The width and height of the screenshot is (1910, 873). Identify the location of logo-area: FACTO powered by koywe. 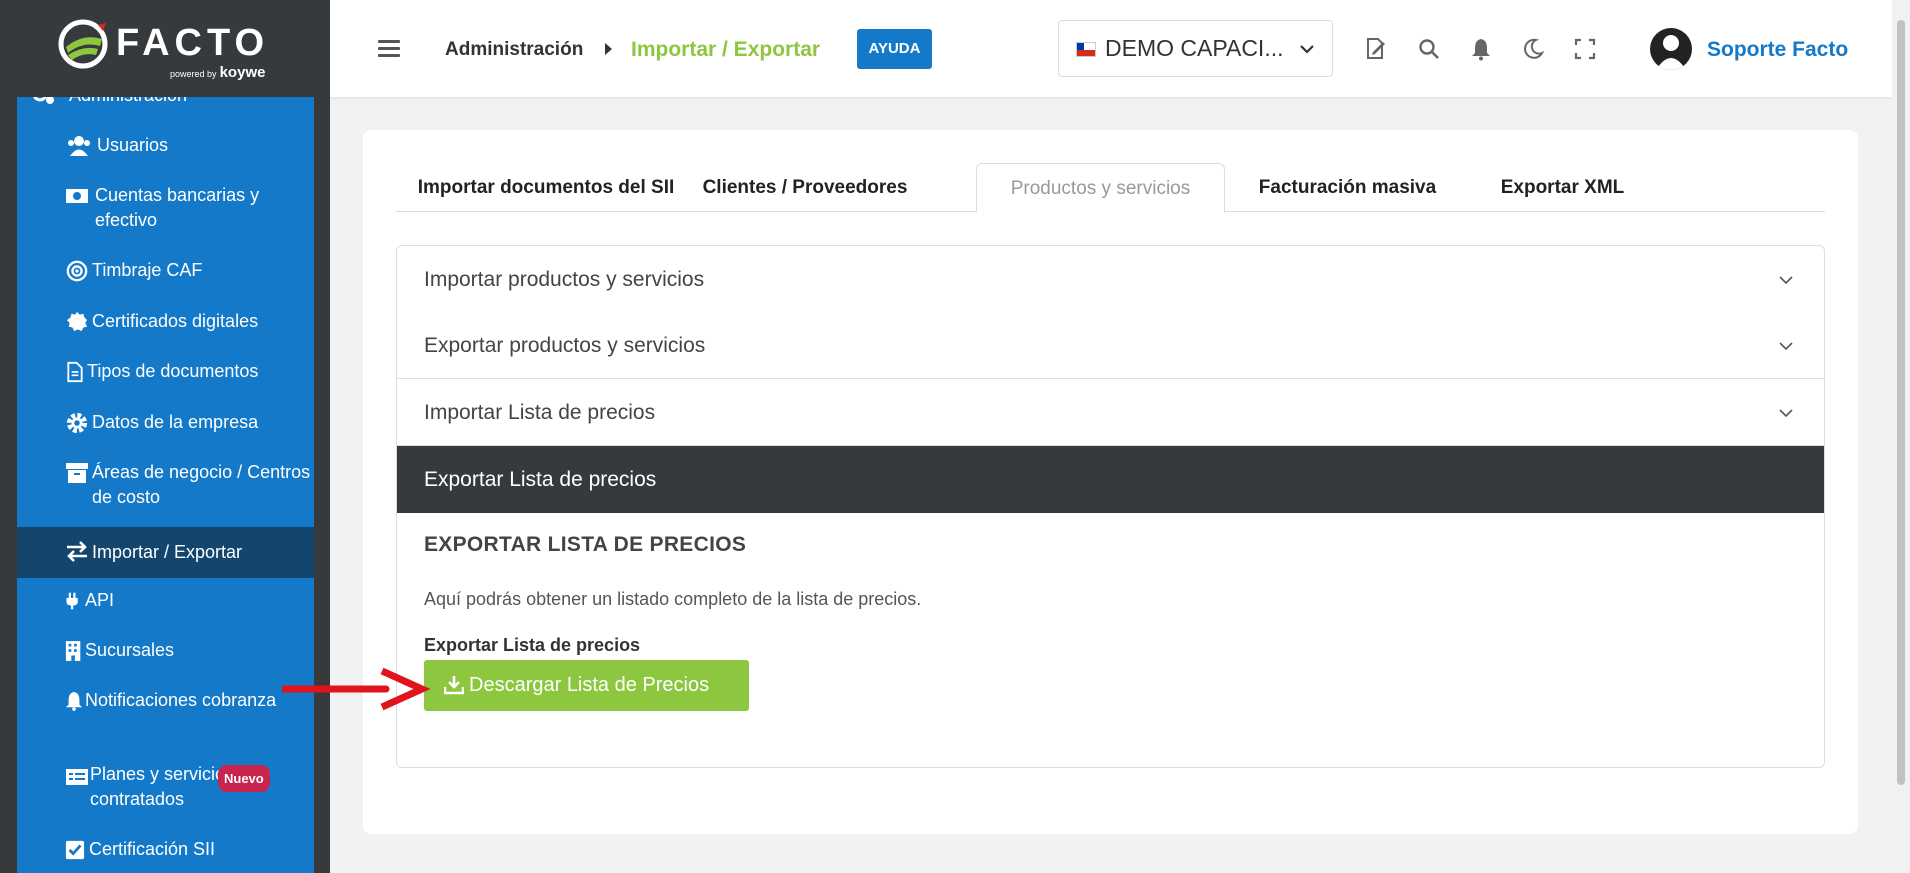
(165, 48).